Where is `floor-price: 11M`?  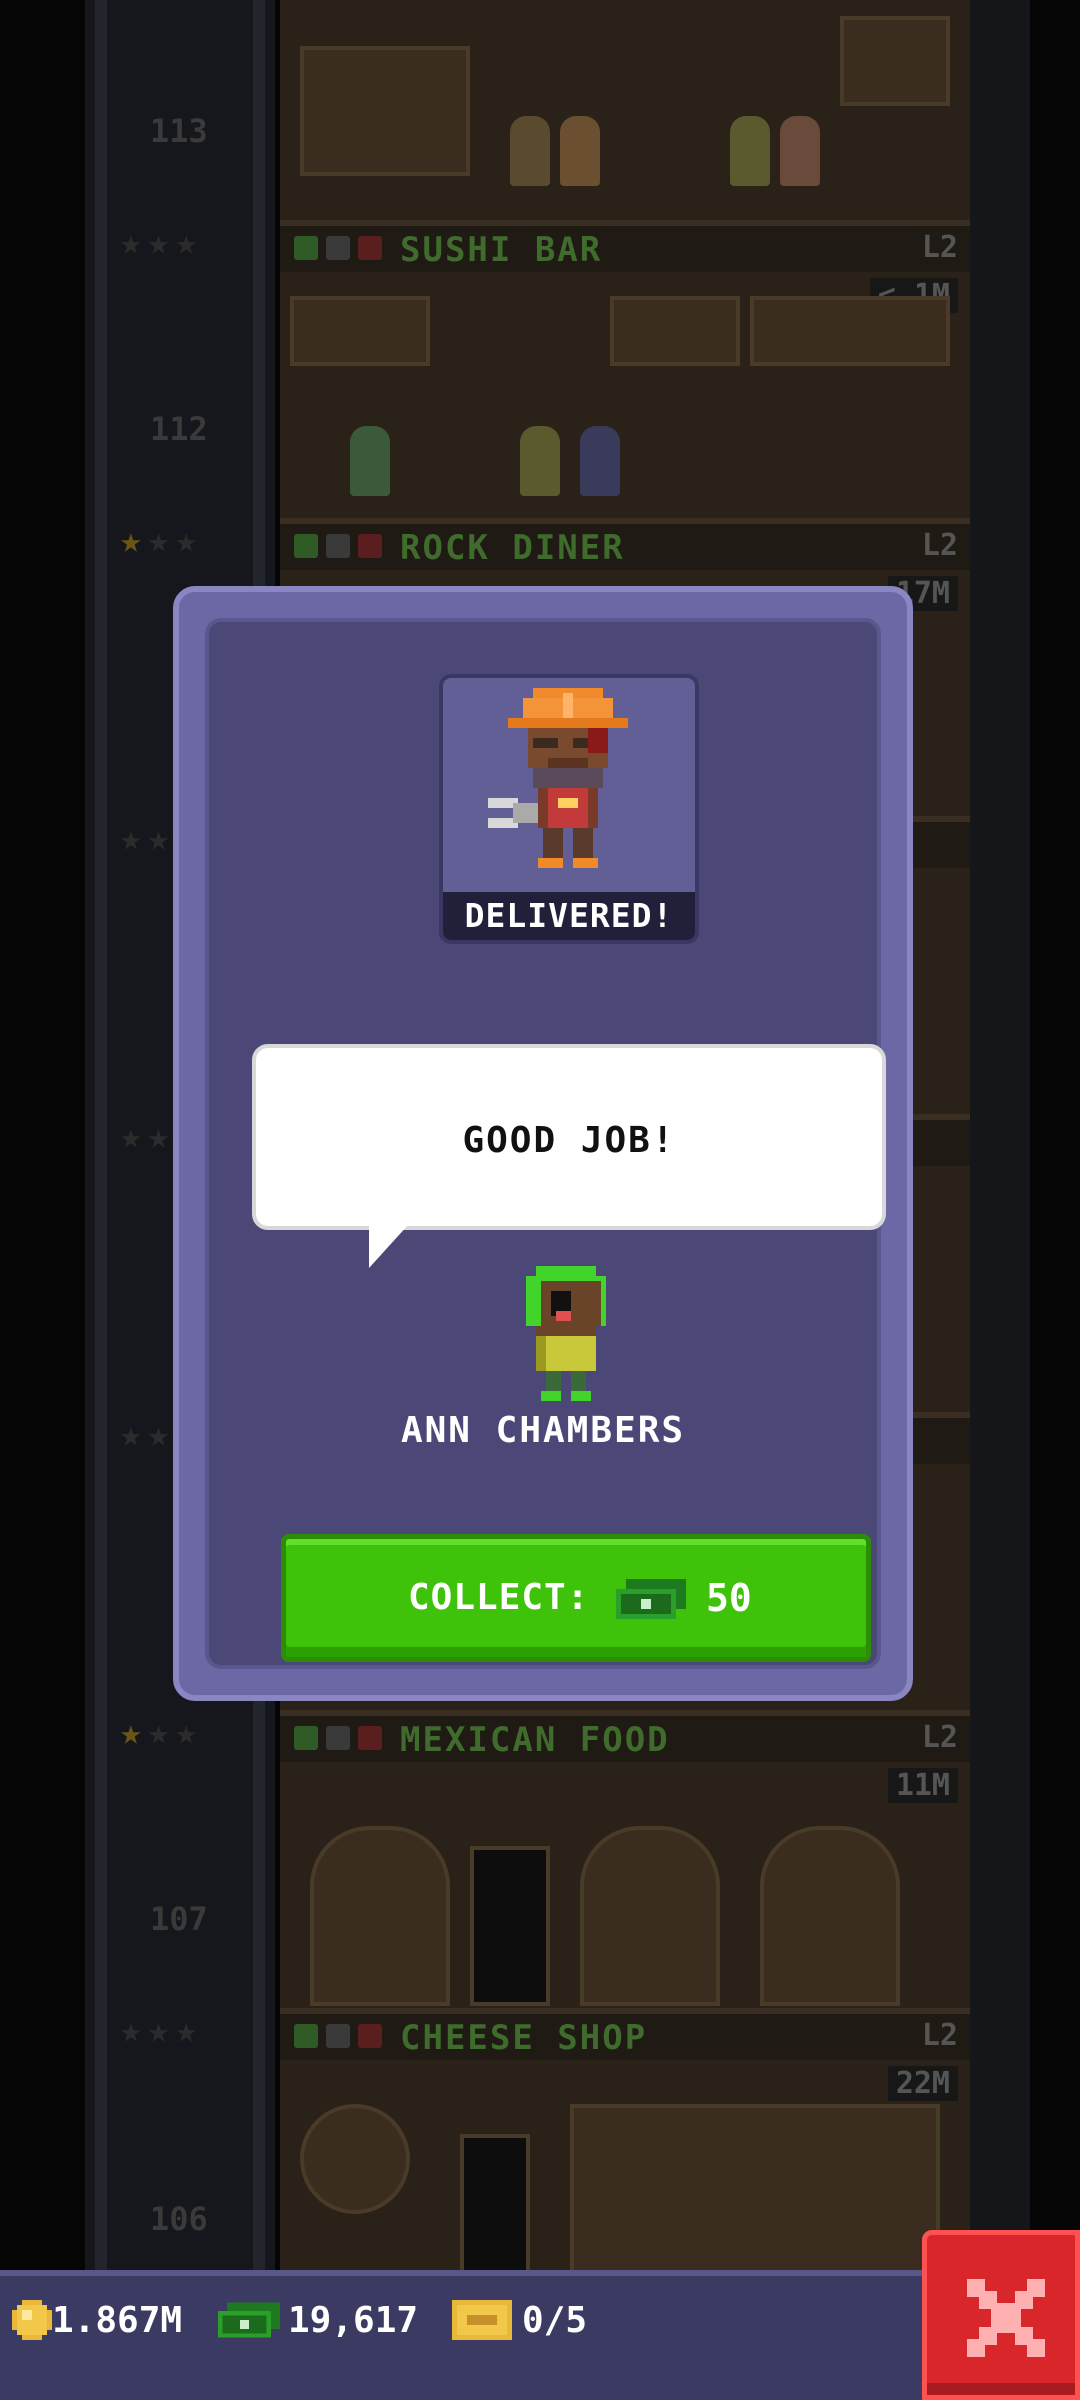 floor-price: 11M is located at coordinates (922, 1785).